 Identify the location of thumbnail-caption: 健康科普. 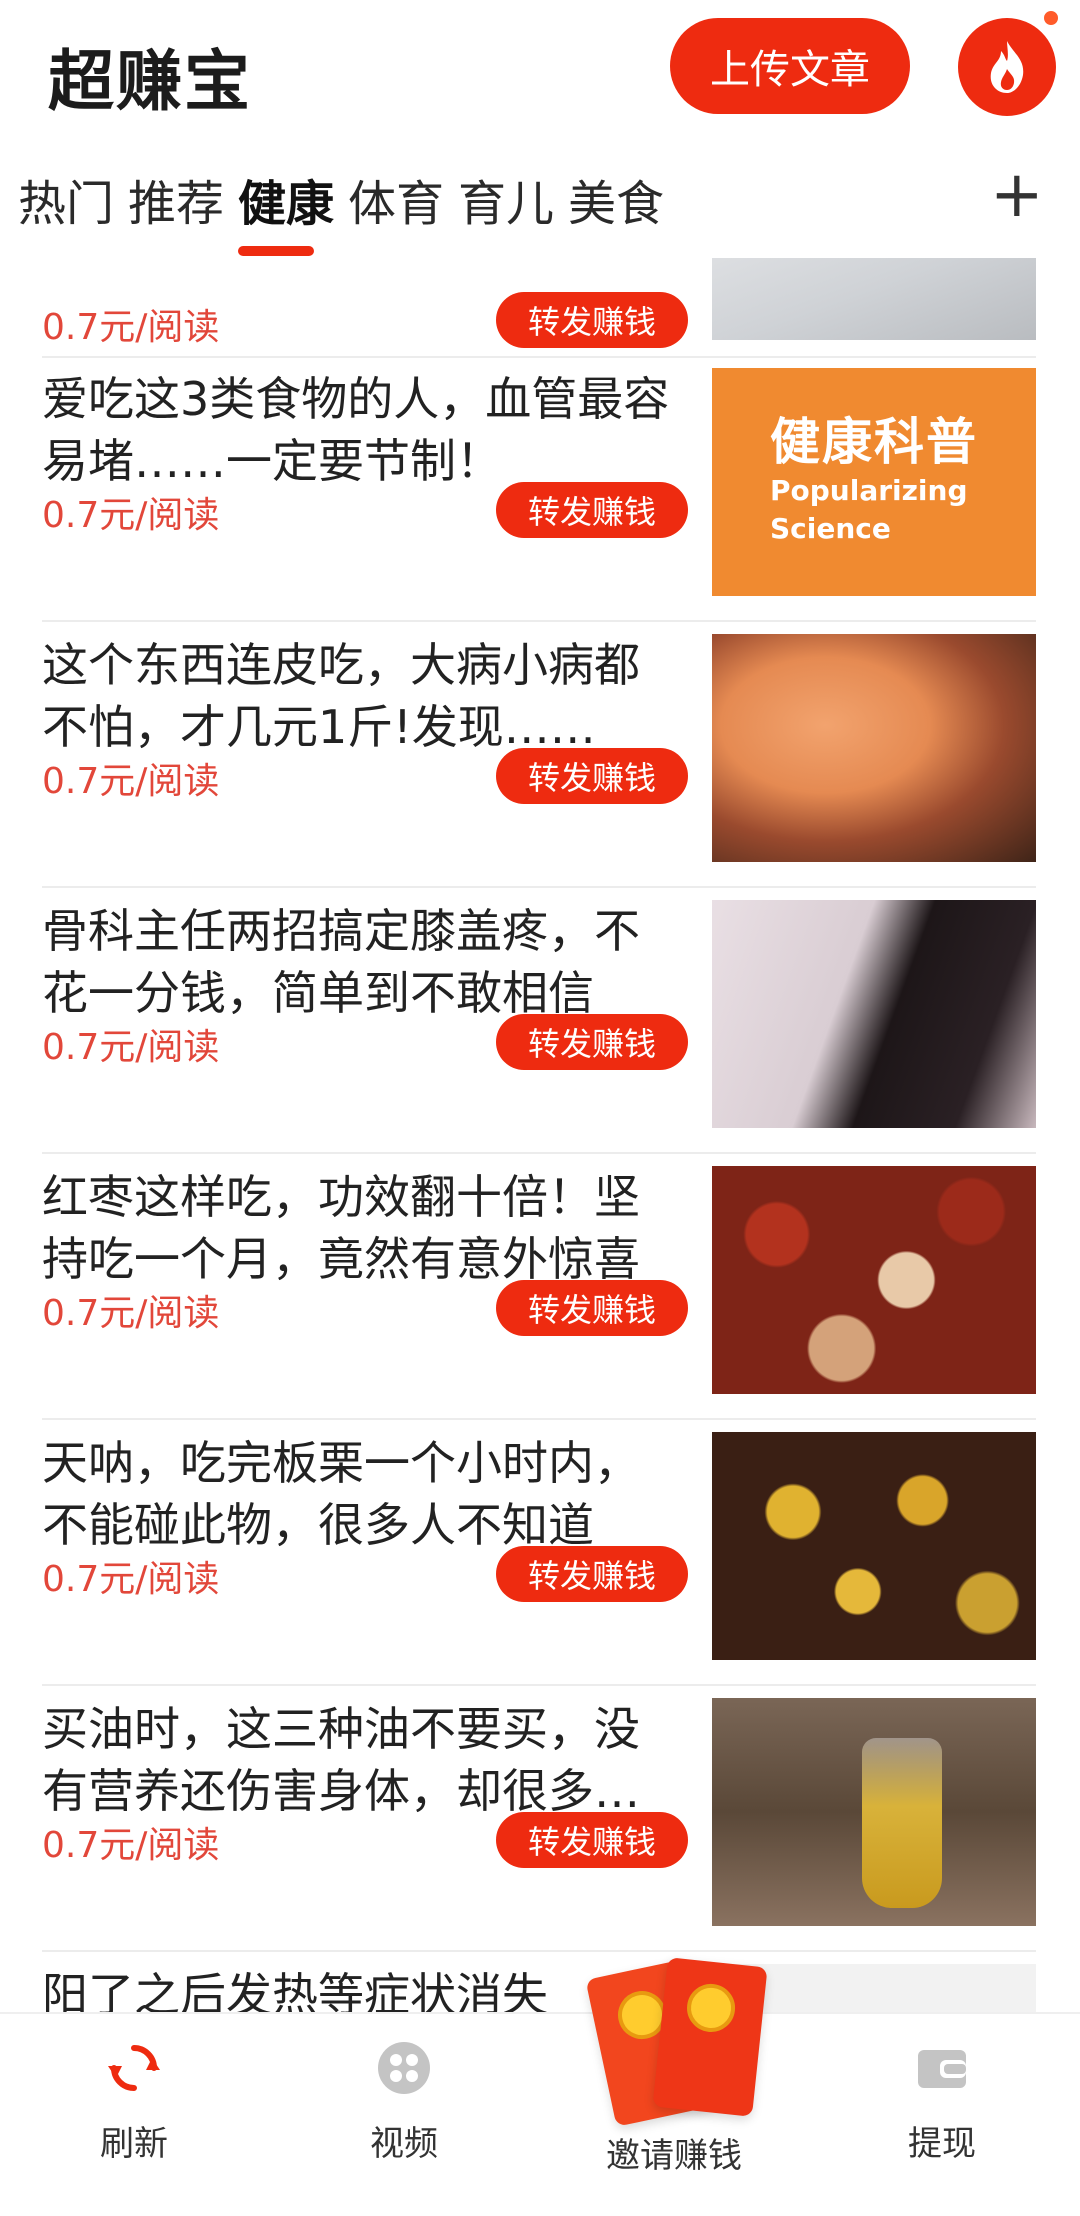
(874, 442).